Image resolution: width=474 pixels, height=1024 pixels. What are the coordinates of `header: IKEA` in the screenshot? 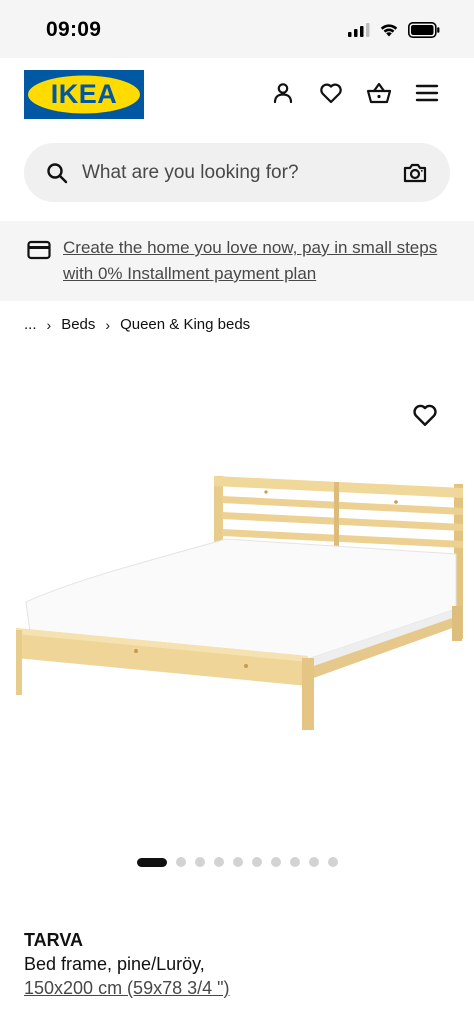 It's located at (237, 100).